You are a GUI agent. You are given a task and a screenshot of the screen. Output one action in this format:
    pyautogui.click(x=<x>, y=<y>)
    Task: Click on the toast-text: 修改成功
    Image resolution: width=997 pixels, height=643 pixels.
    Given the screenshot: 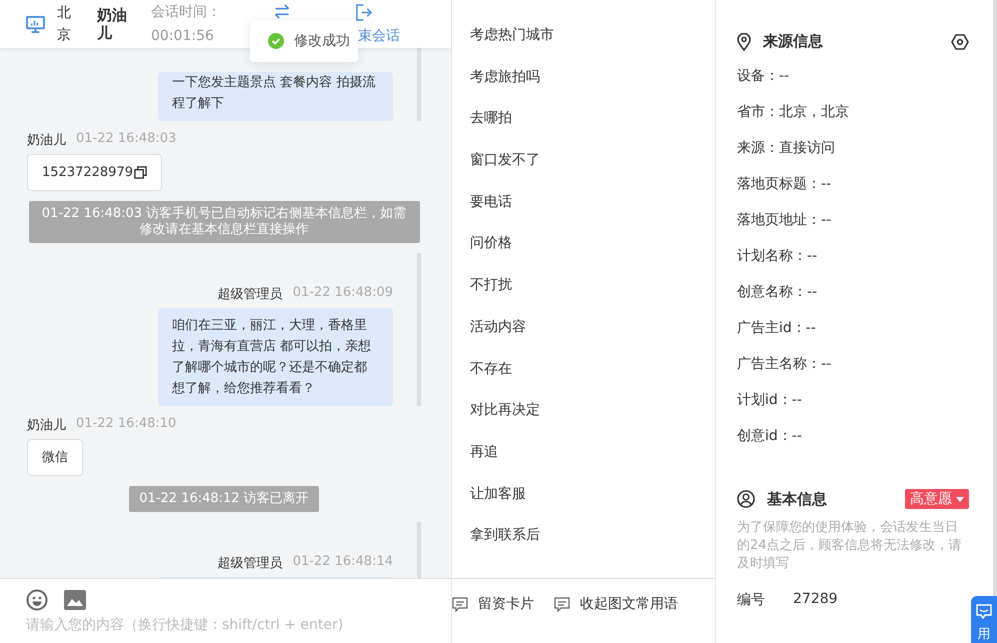 What is the action you would take?
    pyautogui.click(x=322, y=41)
    